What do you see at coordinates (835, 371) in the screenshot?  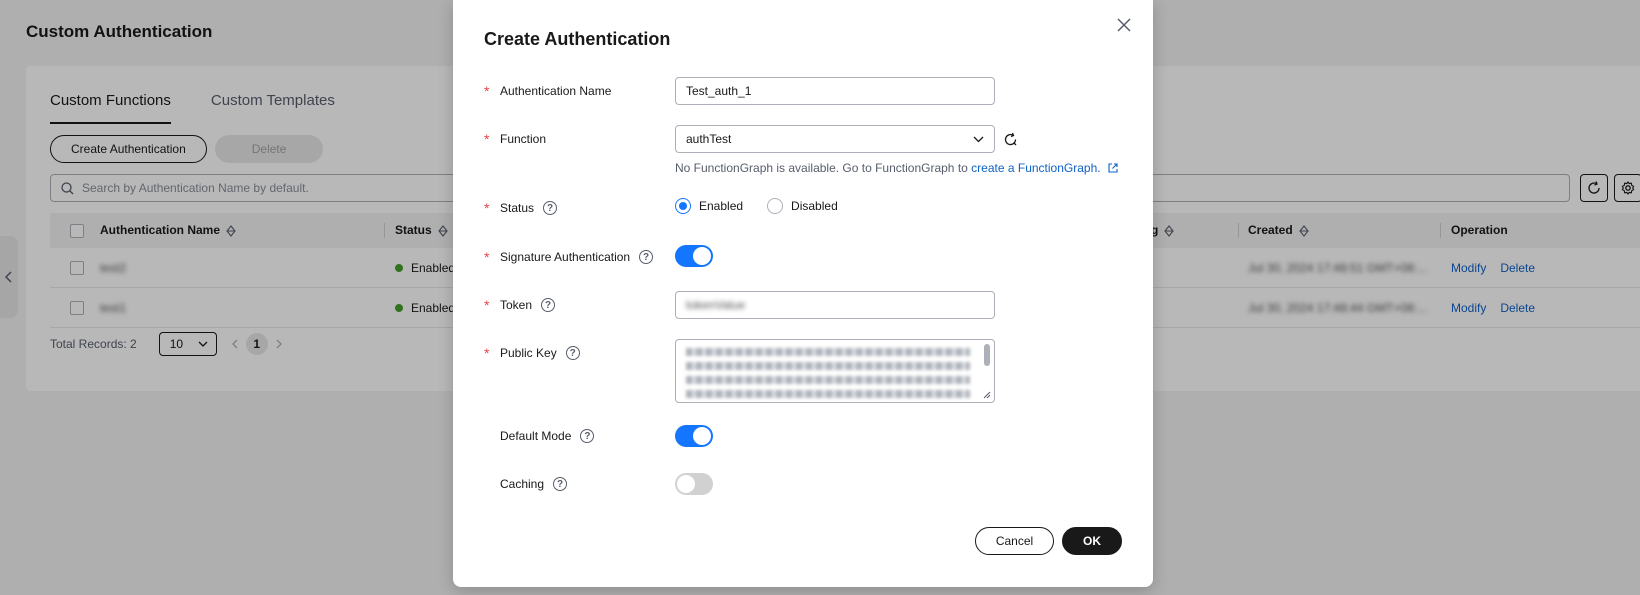 I see `public-key-textarea` at bounding box center [835, 371].